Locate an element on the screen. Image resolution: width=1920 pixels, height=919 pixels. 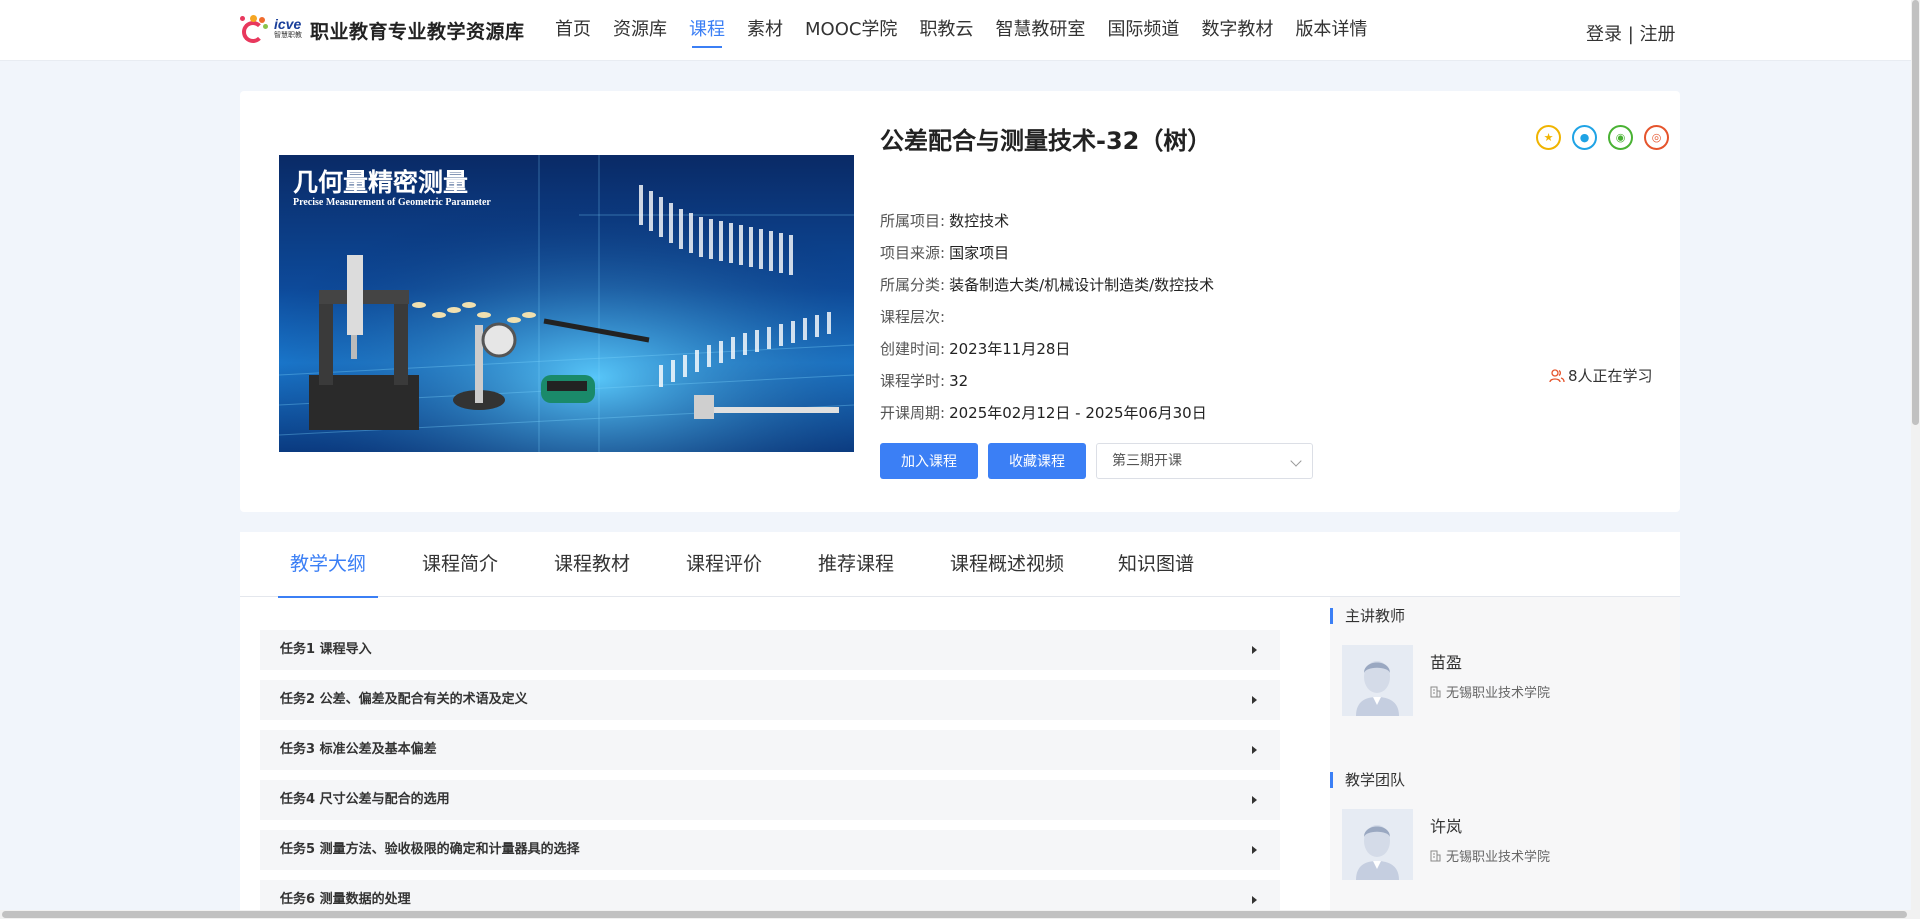
users-icon is located at coordinates (1557, 375).